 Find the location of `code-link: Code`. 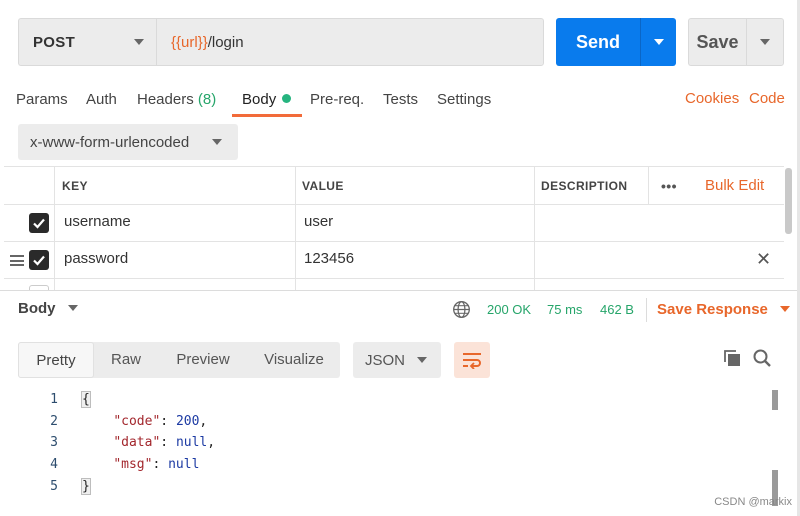

code-link: Code is located at coordinates (767, 98).